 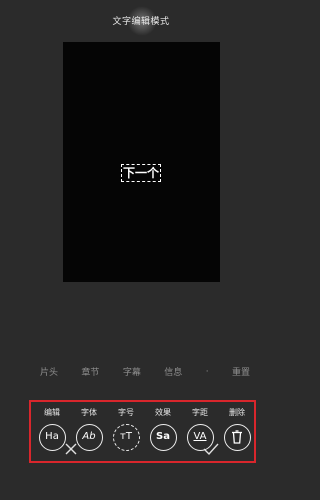 What do you see at coordinates (126, 412) in the screenshot?
I see `tool-font-size-label: 字号` at bounding box center [126, 412].